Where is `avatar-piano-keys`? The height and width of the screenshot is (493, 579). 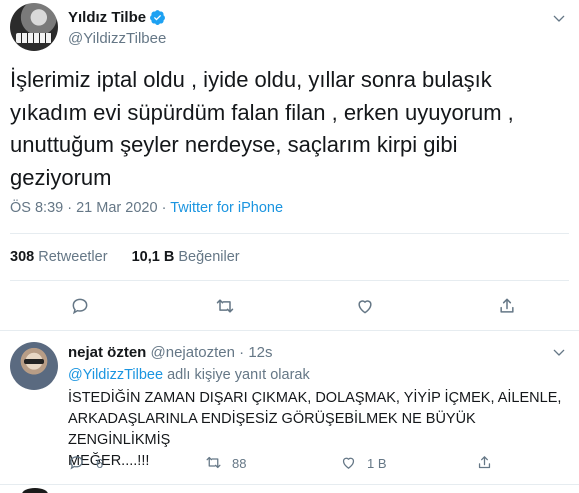
avatar-piano-keys is located at coordinates (34, 38).